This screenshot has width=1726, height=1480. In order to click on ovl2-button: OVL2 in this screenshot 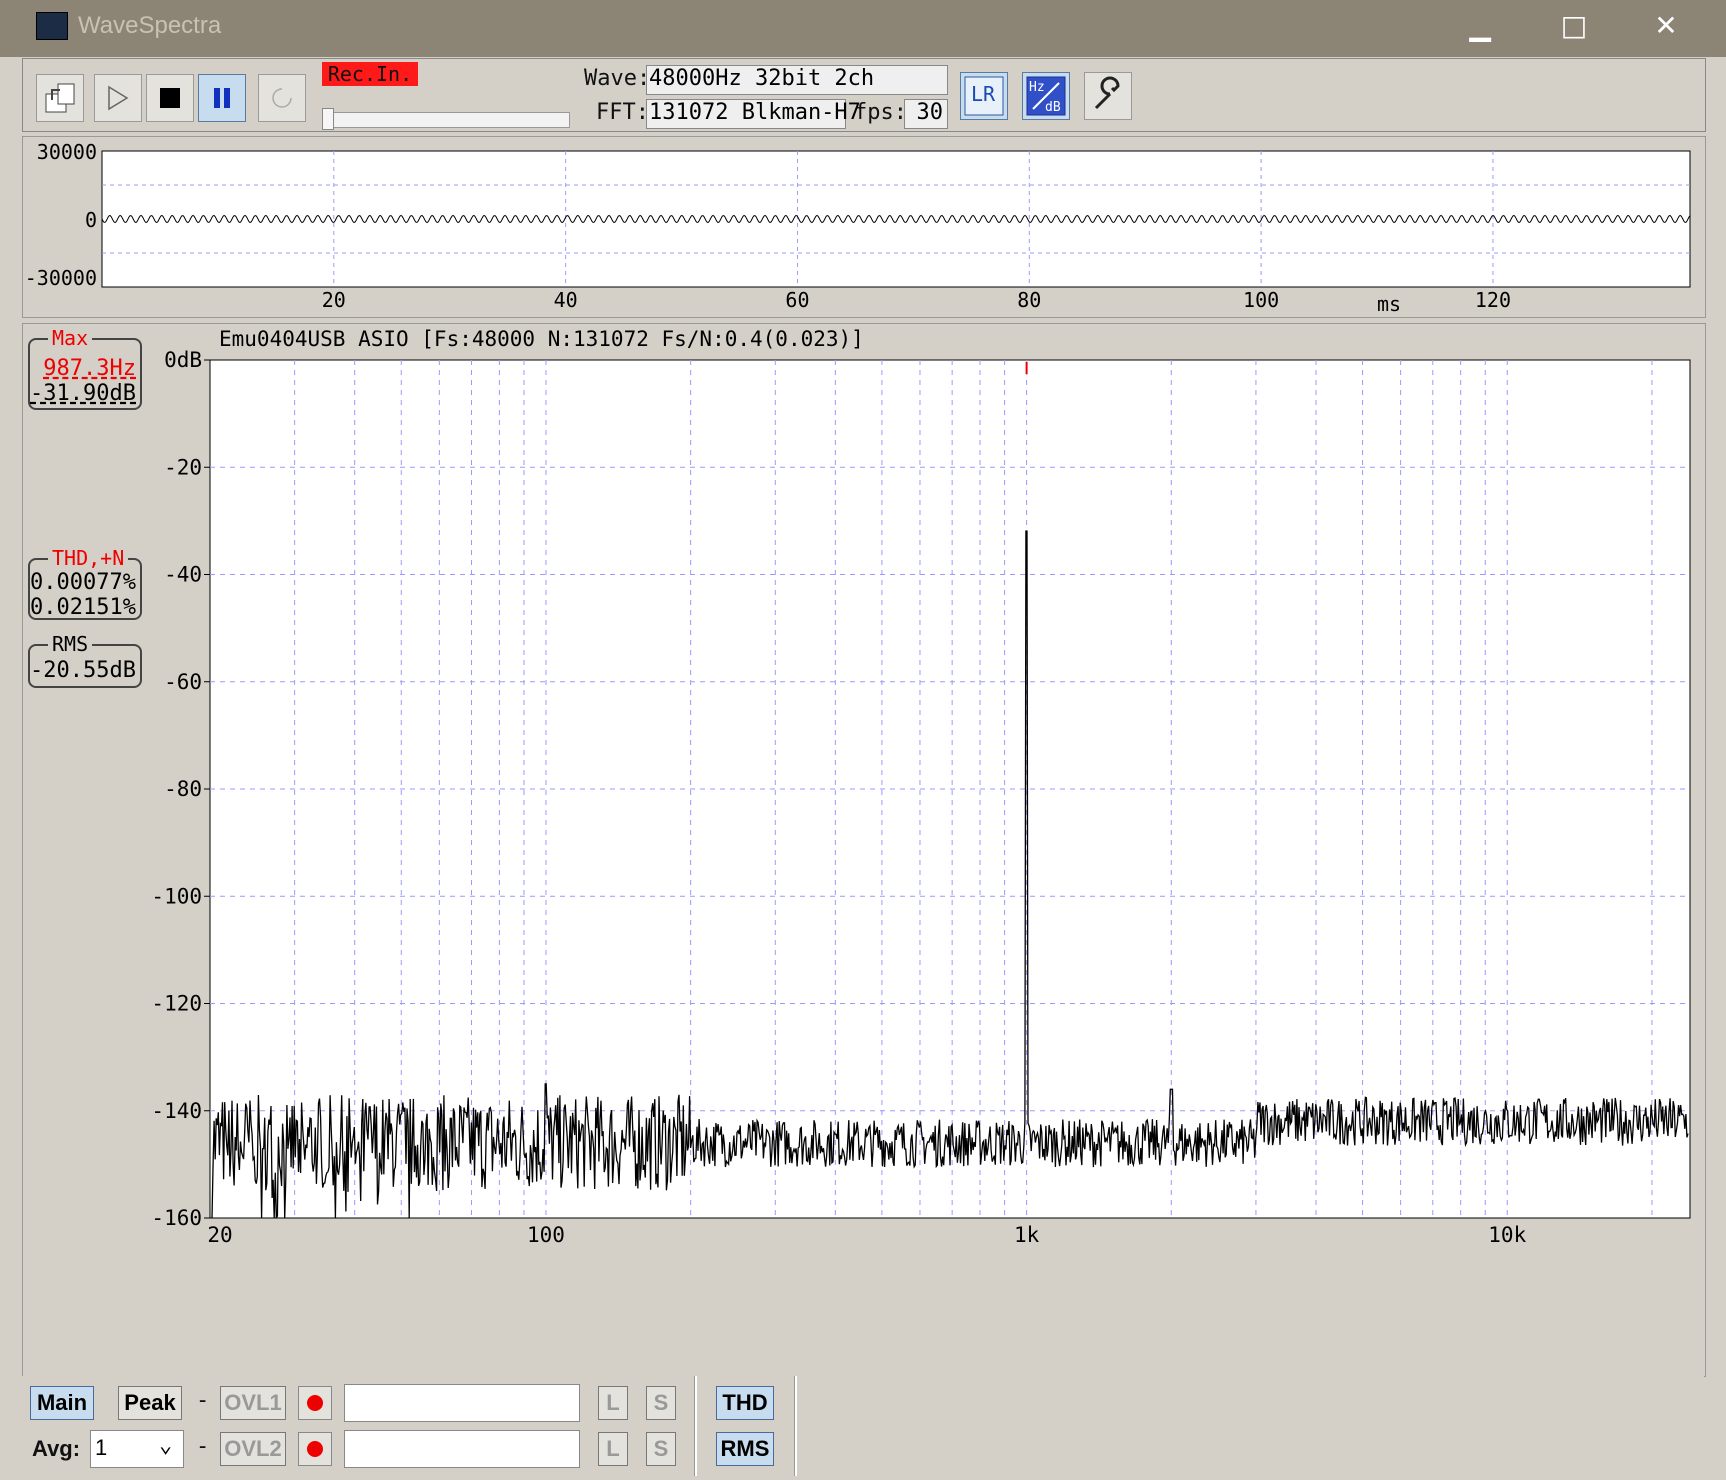, I will do `click(253, 1449)`.